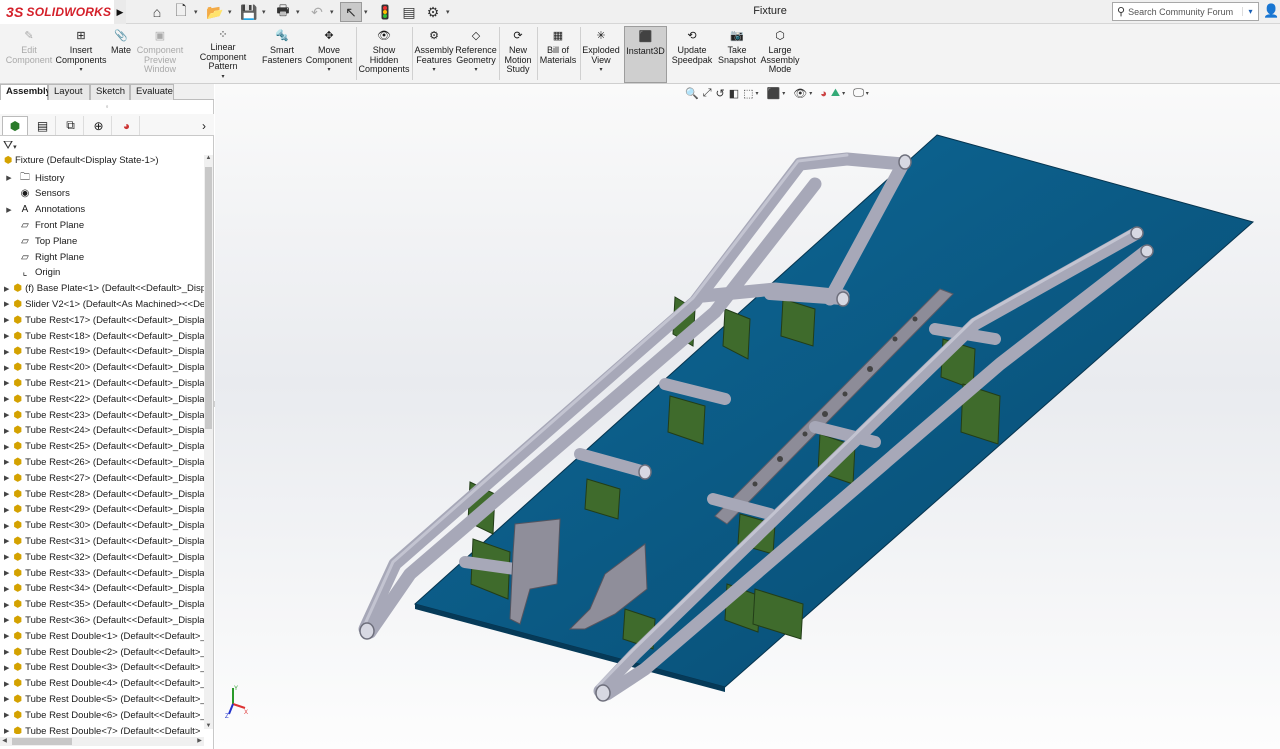  What do you see at coordinates (25, 92) in the screenshot?
I see `tab-assembly: Assembly` at bounding box center [25, 92].